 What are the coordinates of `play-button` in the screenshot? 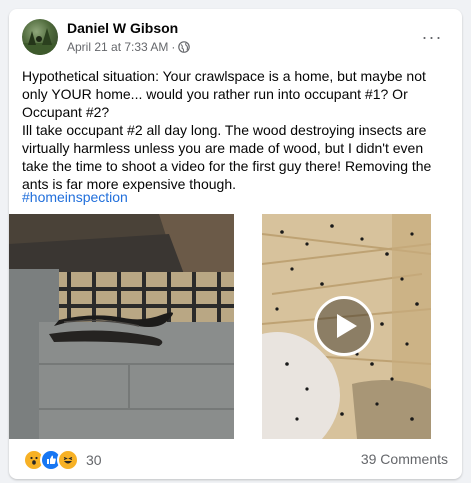 It's located at (344, 326).